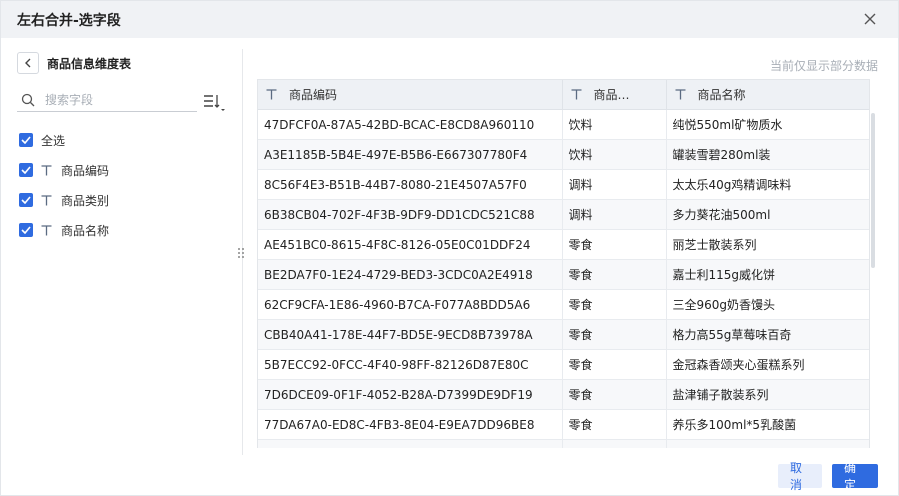  I want to click on table-cell: 纯悦550ml矿物质水, so click(767, 124).